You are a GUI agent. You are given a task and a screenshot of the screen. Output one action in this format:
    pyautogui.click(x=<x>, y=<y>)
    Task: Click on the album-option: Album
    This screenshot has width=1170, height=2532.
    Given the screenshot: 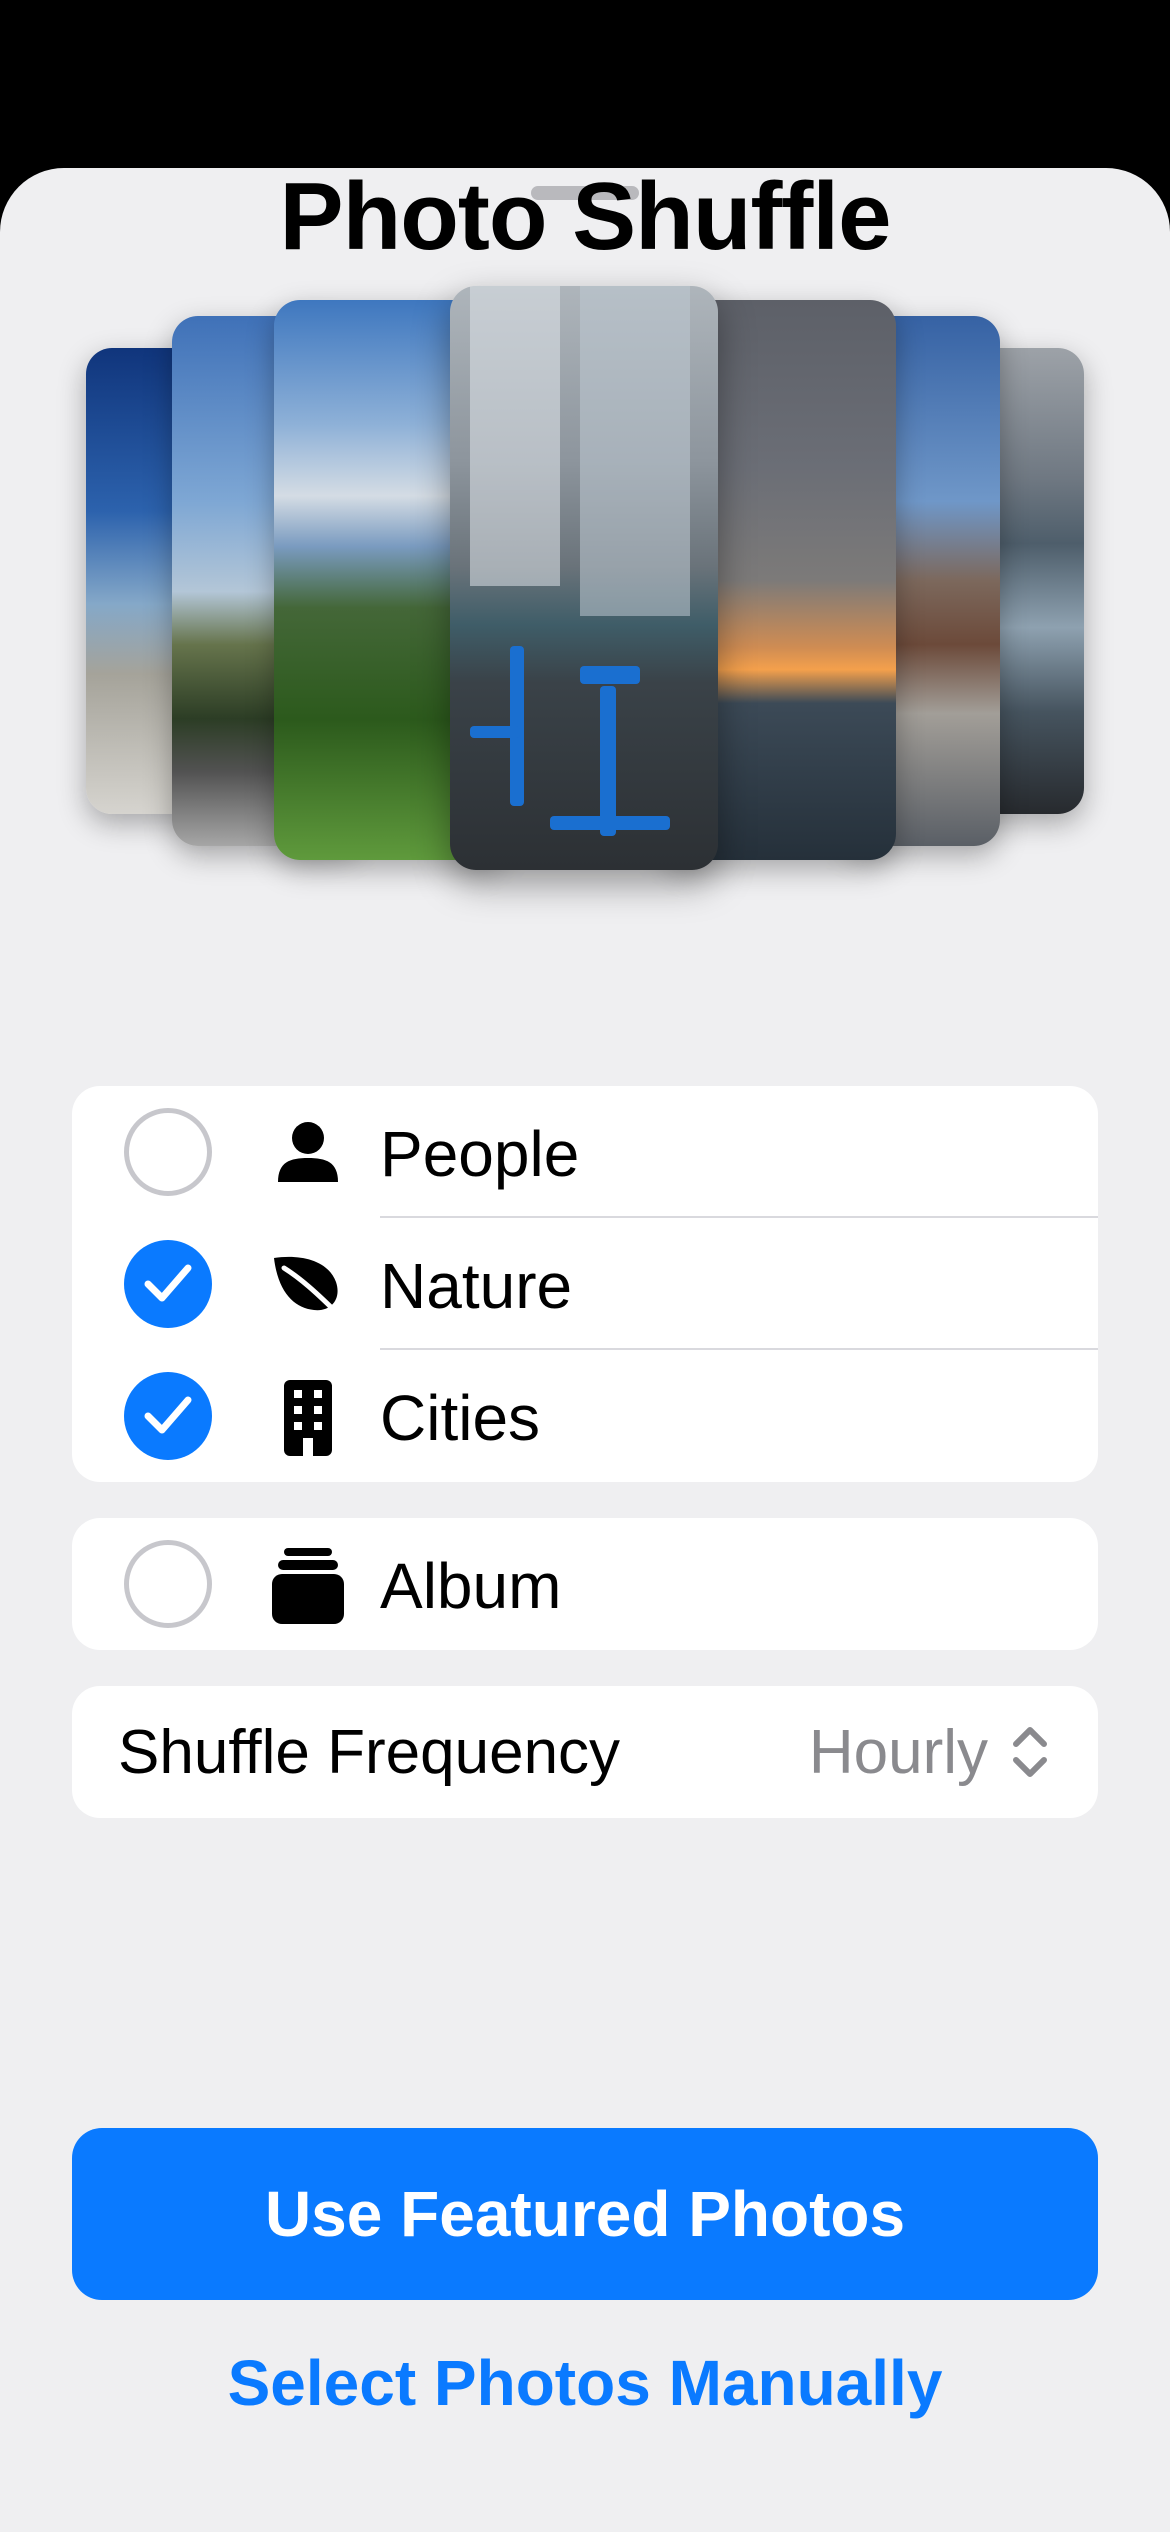 What is the action you would take?
    pyautogui.click(x=585, y=1584)
    